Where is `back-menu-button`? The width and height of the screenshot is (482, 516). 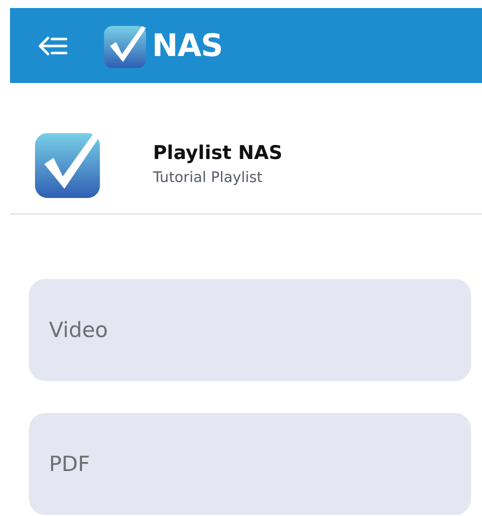 back-menu-button is located at coordinates (53, 46).